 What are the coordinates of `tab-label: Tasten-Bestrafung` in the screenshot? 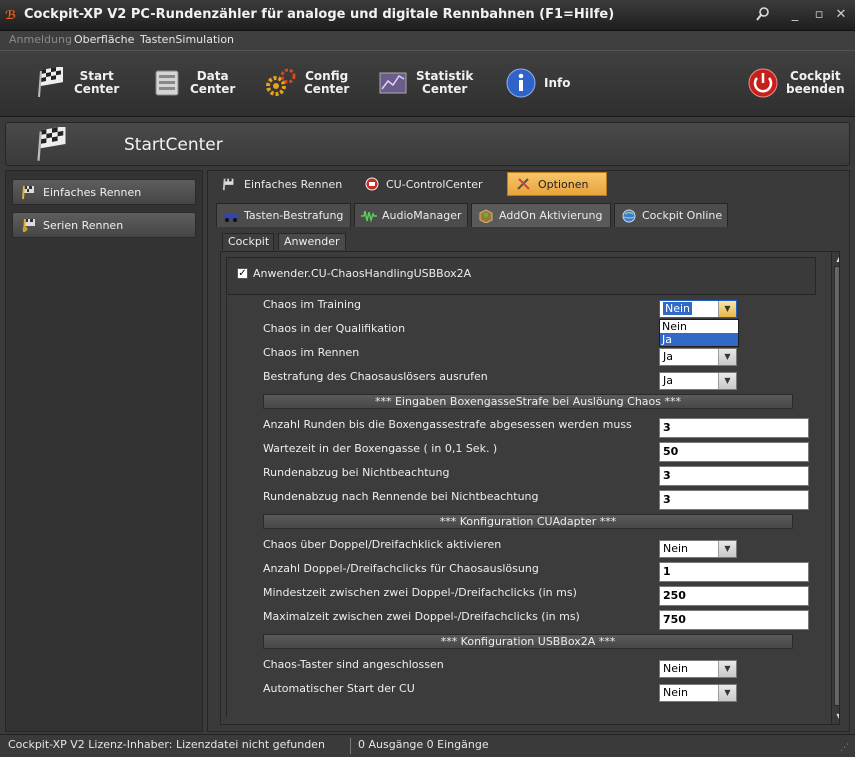 It's located at (294, 215).